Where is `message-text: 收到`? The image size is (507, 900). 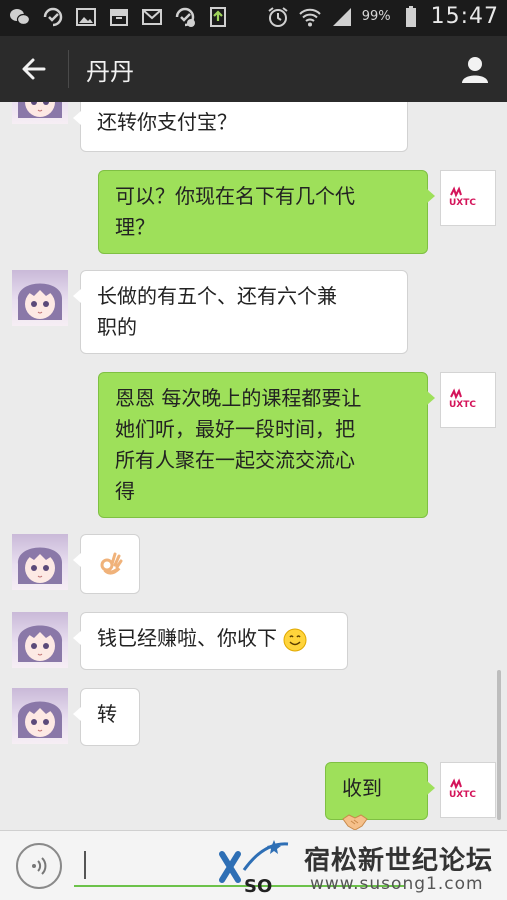 message-text: 收到 is located at coordinates (362, 788).